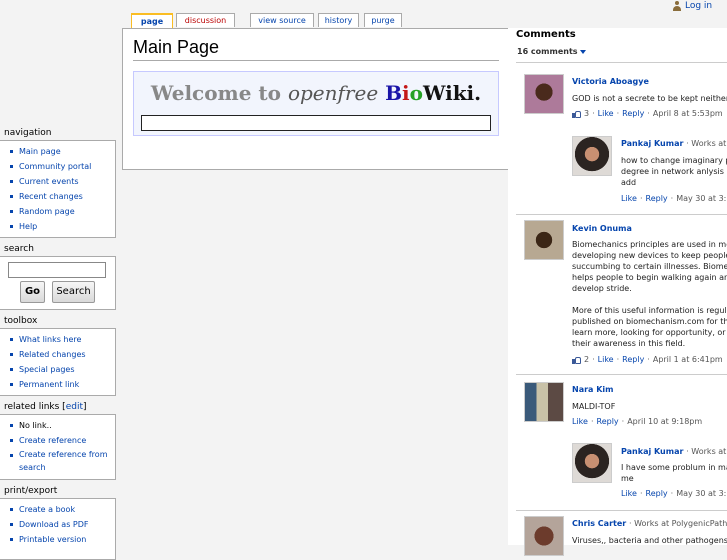 This screenshot has width=727, height=560. What do you see at coordinates (687, 359) in the screenshot?
I see `comment-date: April 1 at 6:41pm` at bounding box center [687, 359].